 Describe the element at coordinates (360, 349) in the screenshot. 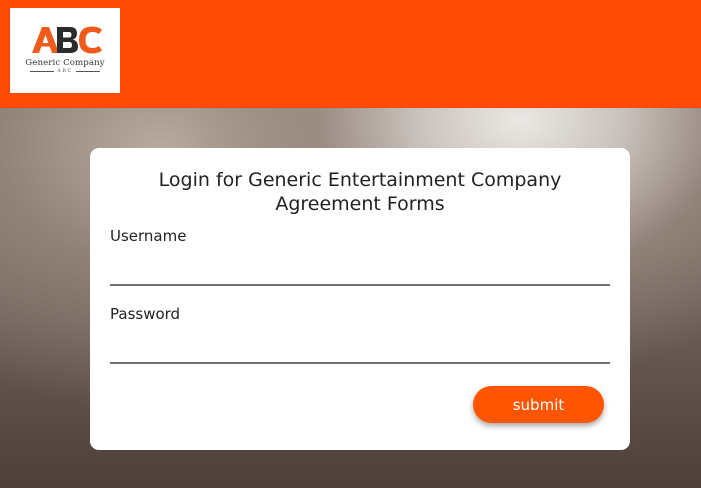

I see `password-input` at that location.